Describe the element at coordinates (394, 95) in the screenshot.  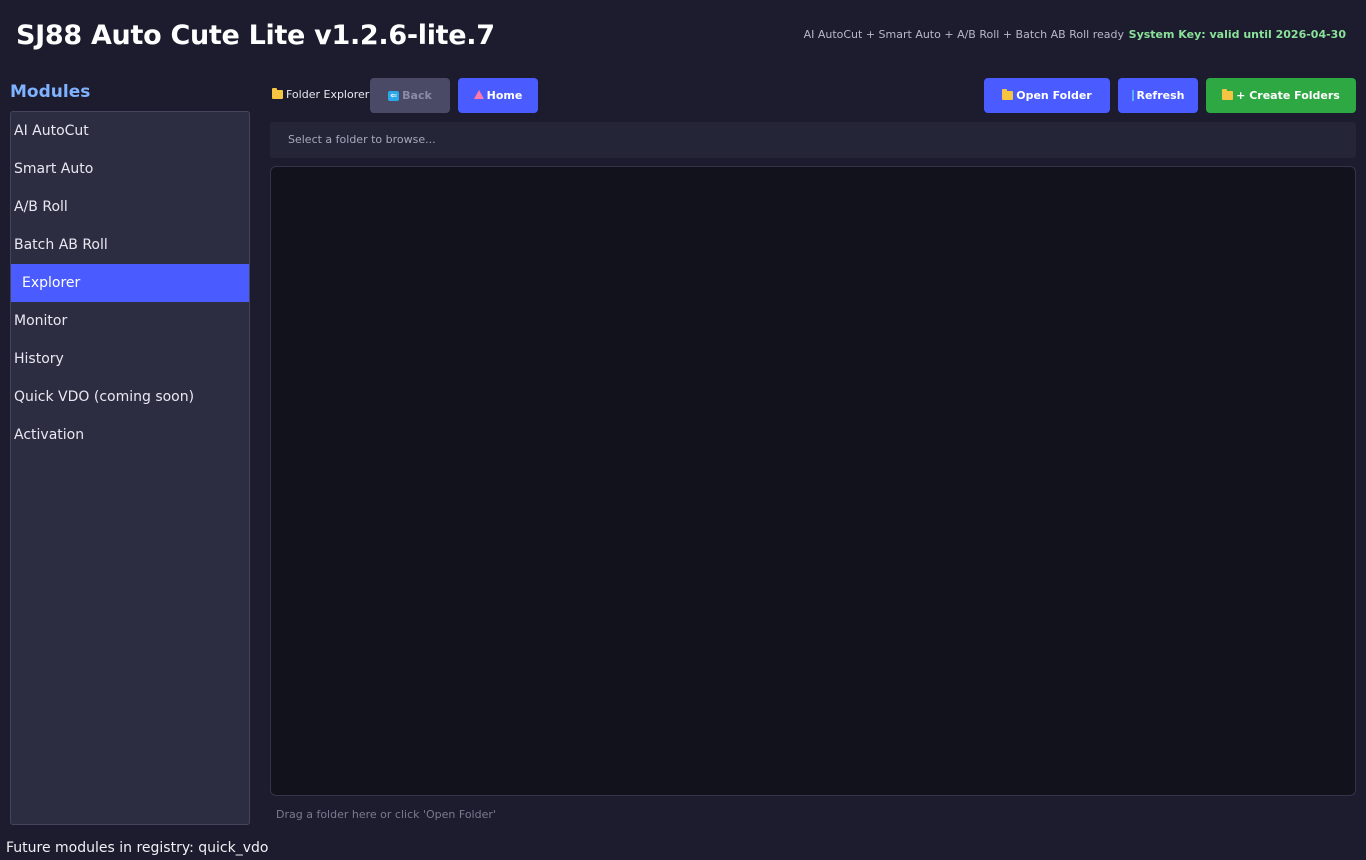
I see `back-arrow-icon: ⇐` at that location.